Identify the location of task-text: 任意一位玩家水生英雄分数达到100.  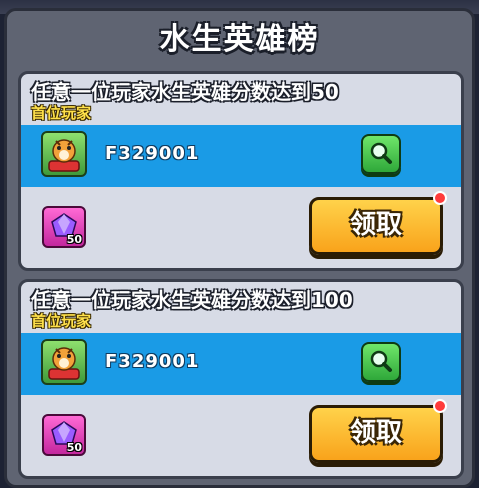
(192, 300).